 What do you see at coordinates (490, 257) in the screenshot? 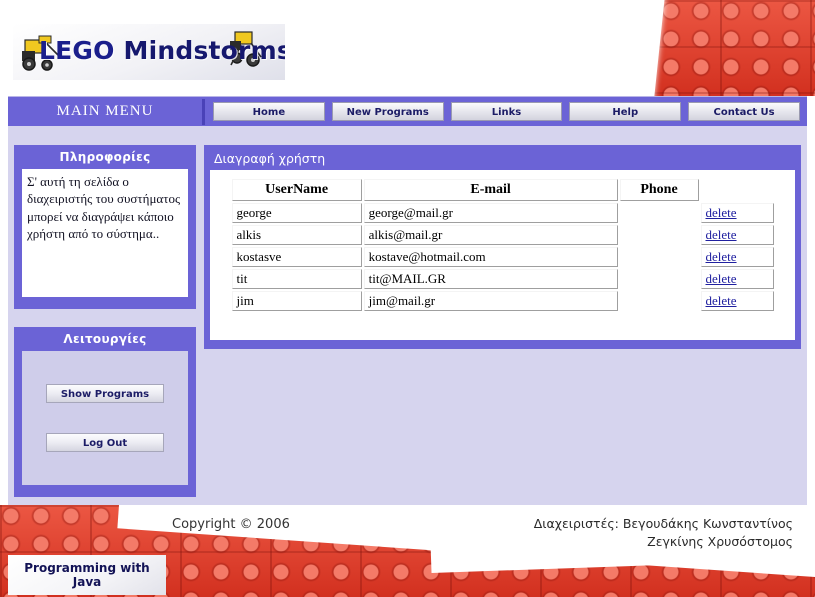
I see `cell-email: kostave@hotmail.com` at bounding box center [490, 257].